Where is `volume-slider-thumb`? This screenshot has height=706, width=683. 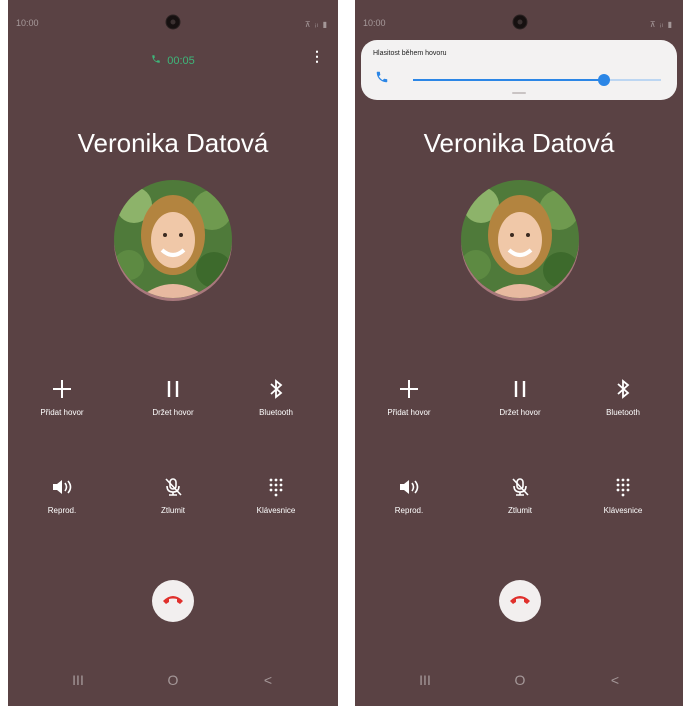 volume-slider-thumb is located at coordinates (603, 80).